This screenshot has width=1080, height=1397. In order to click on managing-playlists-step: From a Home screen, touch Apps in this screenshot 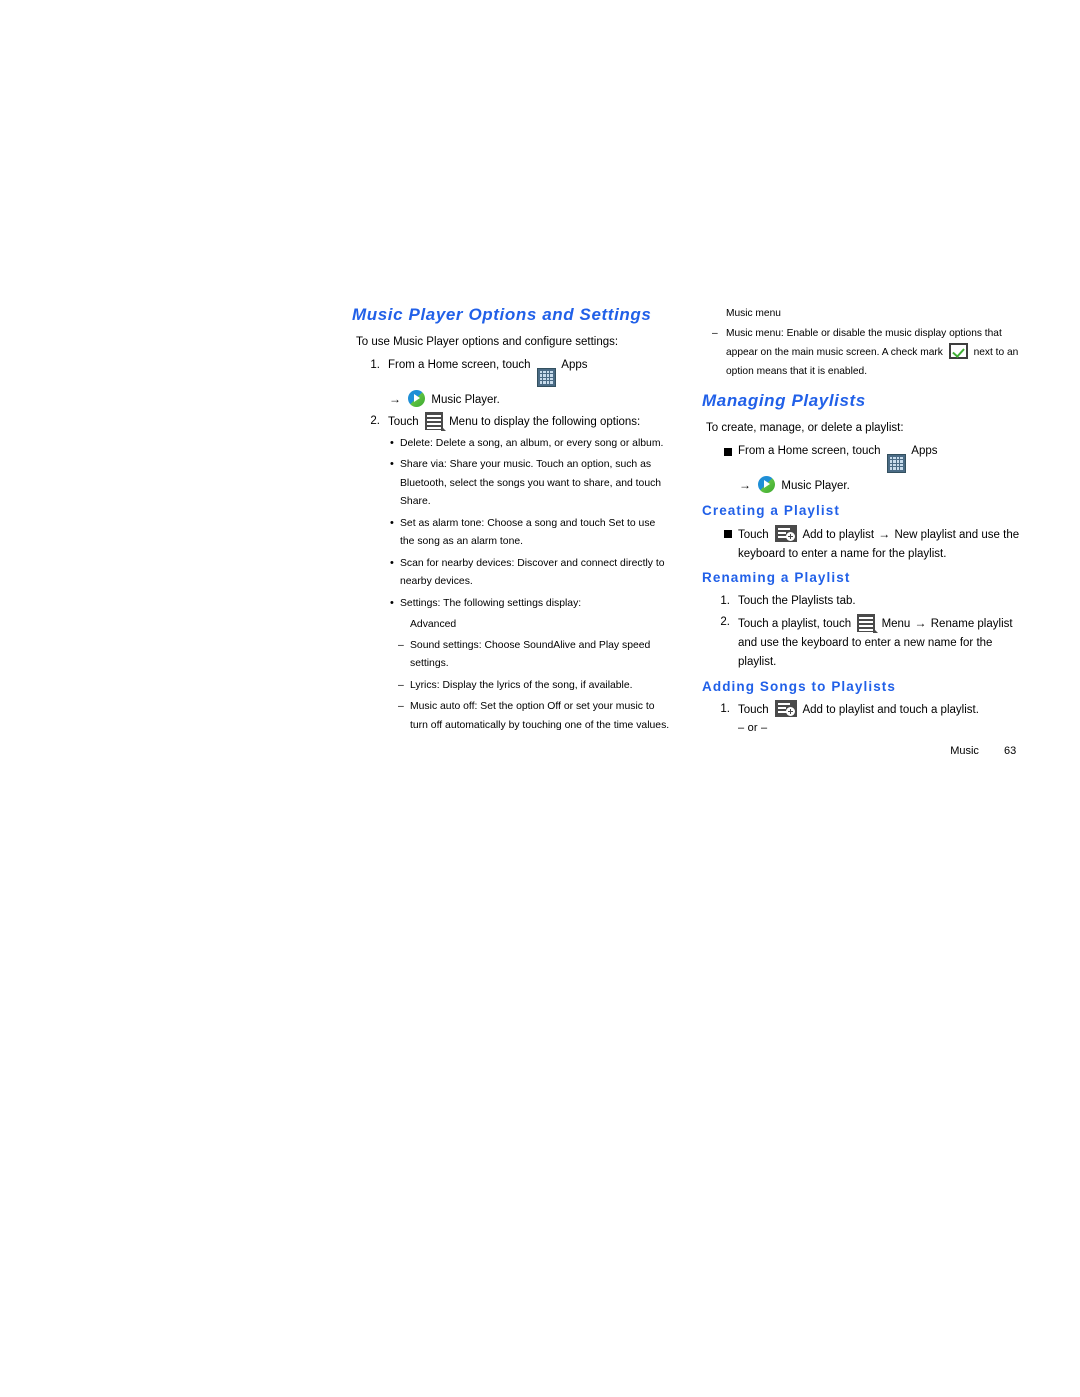, I will do `click(862, 457)`.